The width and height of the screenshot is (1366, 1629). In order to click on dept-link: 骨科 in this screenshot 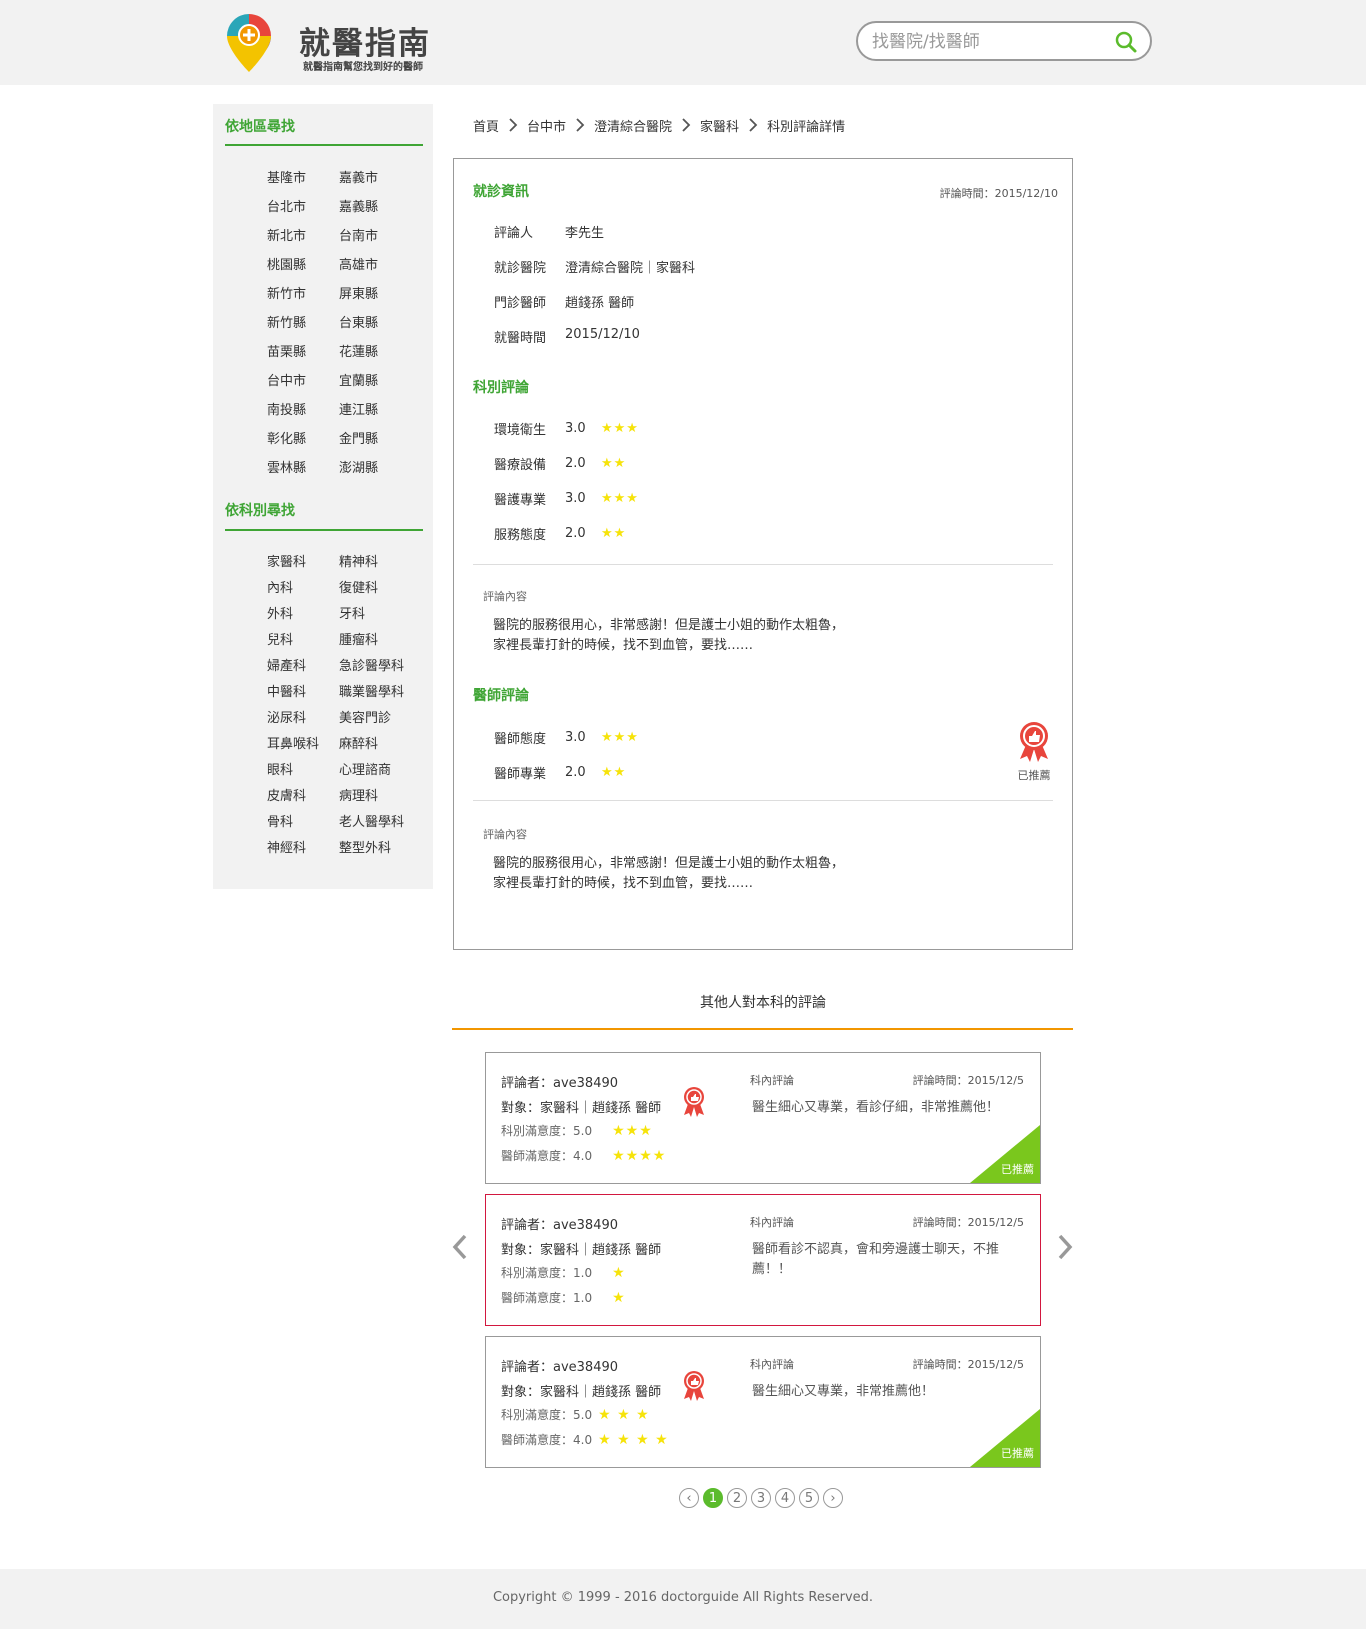, I will do `click(303, 823)`.